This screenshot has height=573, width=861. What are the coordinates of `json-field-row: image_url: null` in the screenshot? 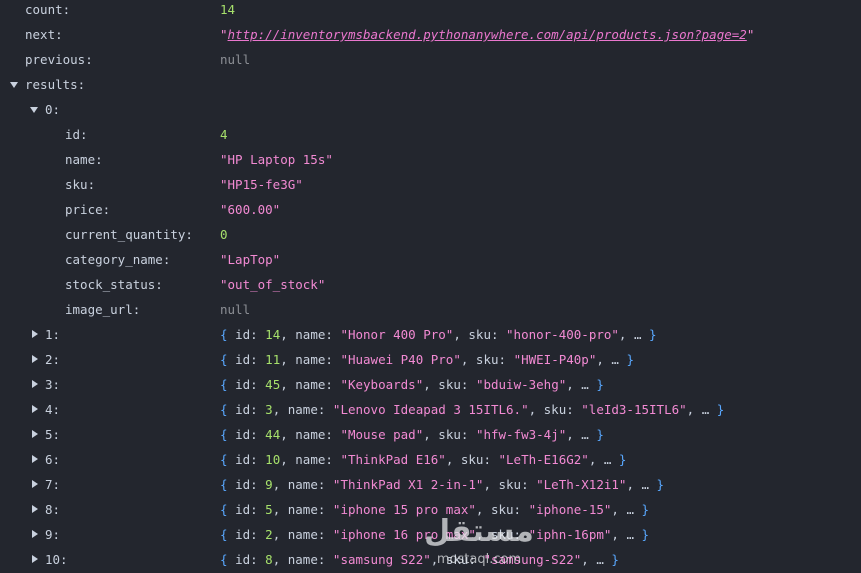 It's located at (430, 309).